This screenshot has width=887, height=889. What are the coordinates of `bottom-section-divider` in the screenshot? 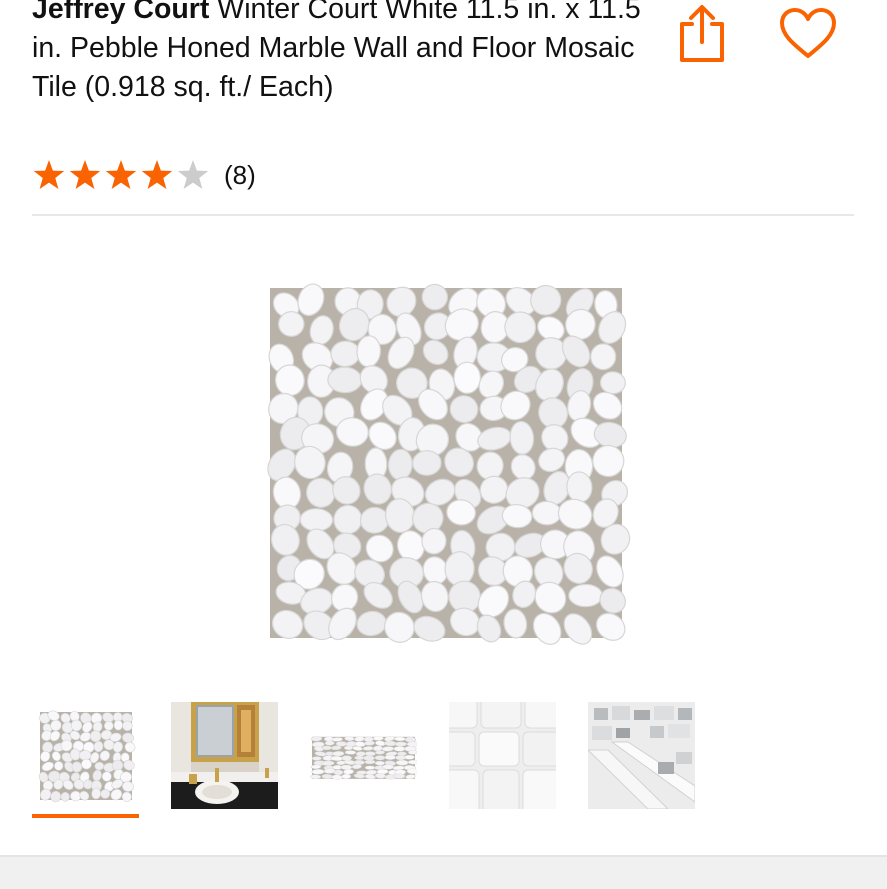 It's located at (443, 872).